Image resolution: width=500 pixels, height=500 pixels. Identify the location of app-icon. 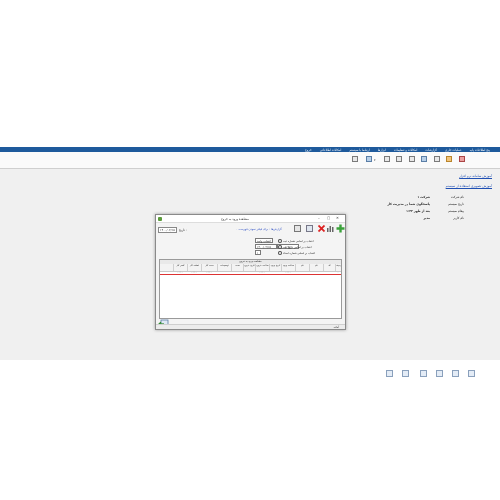
(160, 218).